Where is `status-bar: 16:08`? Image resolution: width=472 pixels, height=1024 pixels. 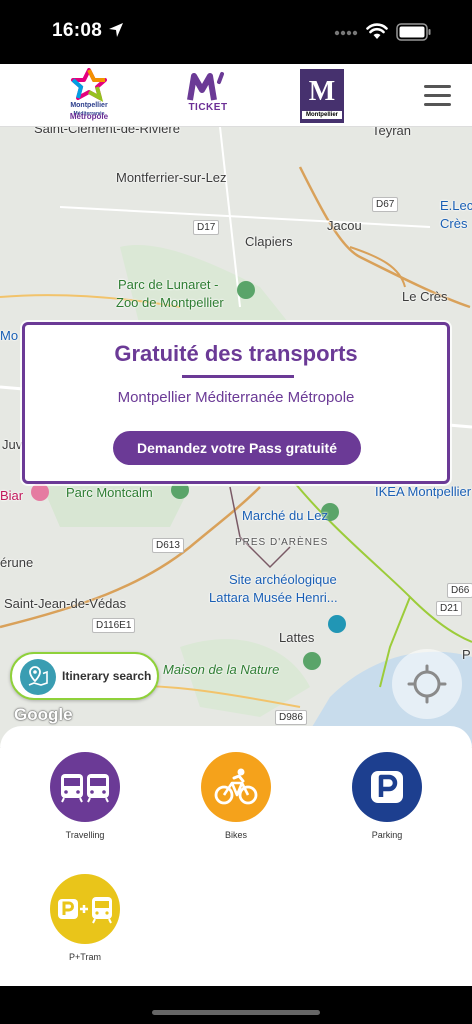
status-bar: 16:08 is located at coordinates (236, 32).